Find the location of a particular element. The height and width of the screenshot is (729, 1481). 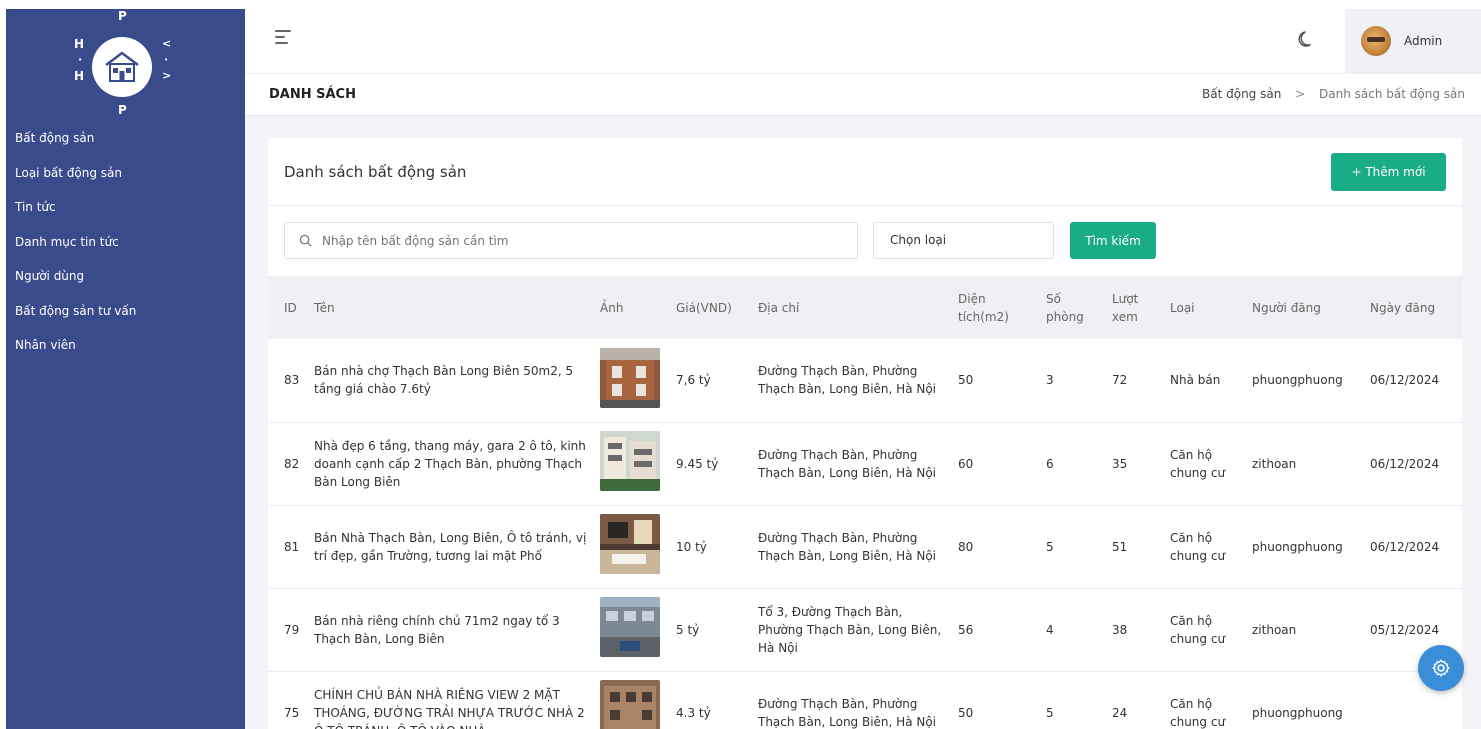

cell-views: 72 is located at coordinates (1135, 381).